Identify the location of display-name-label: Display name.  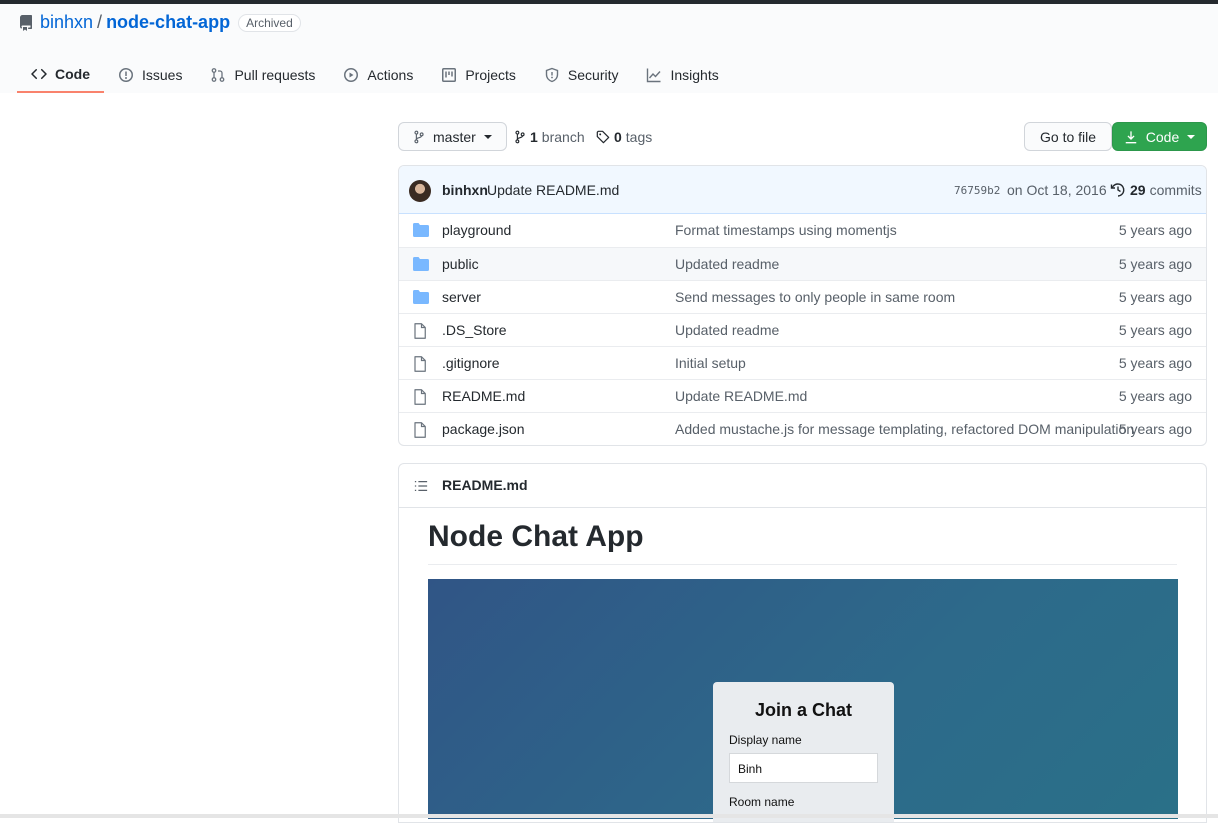
(765, 740).